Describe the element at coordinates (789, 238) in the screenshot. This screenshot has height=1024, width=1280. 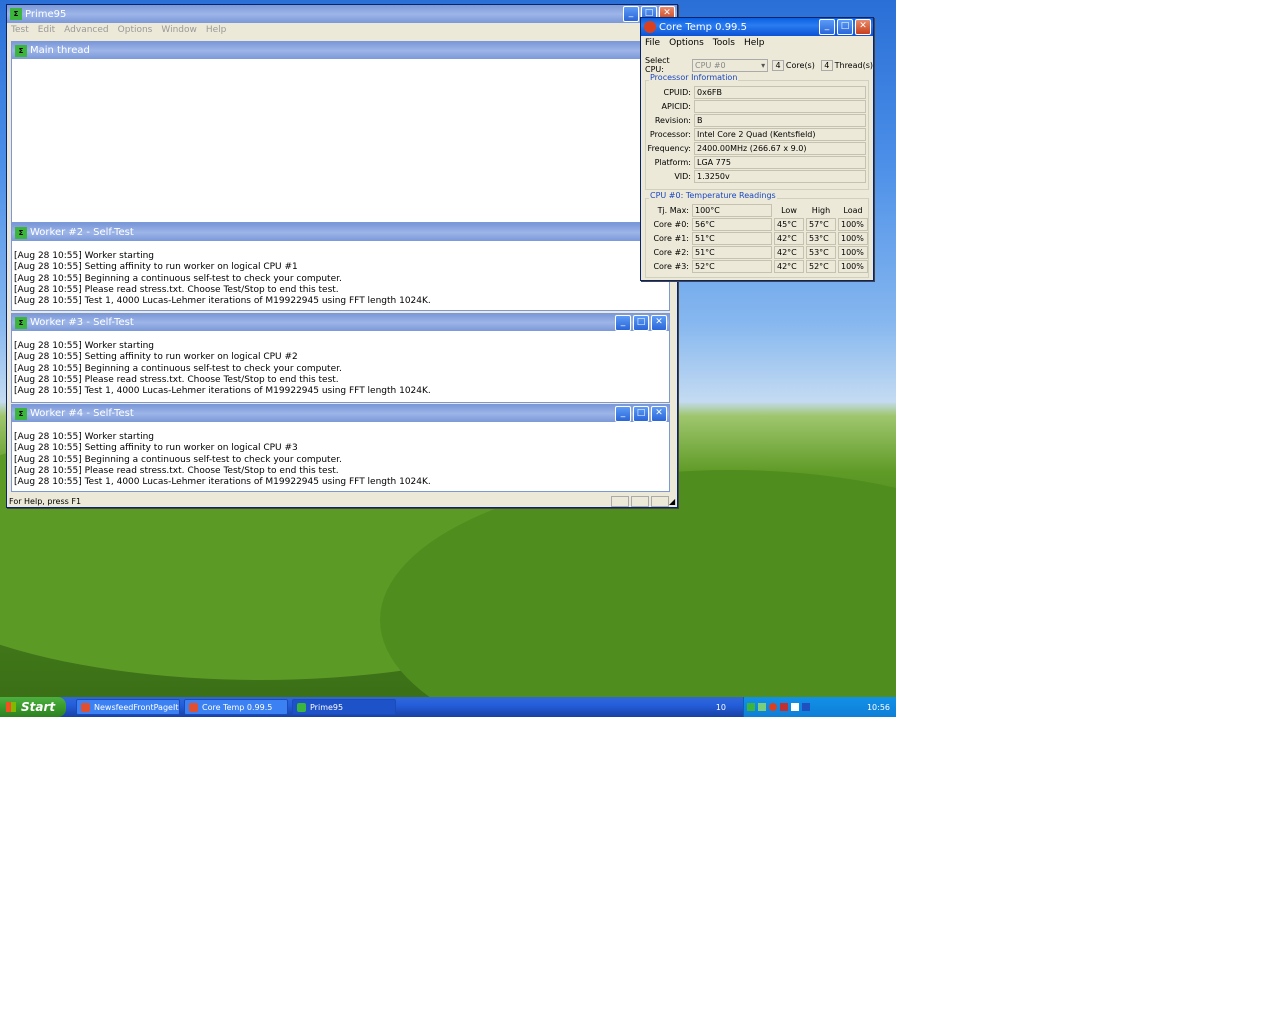
I see `core-low: 42°C` at that location.